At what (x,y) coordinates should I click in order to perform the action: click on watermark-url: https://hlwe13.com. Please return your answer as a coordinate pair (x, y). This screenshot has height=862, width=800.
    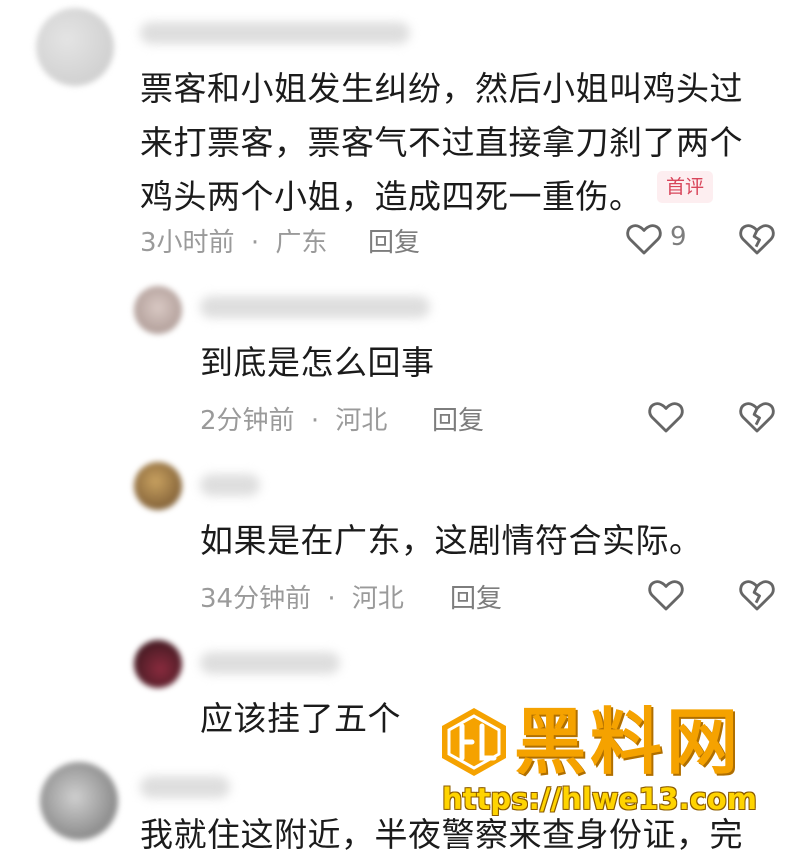
    Looking at the image, I should click on (599, 799).